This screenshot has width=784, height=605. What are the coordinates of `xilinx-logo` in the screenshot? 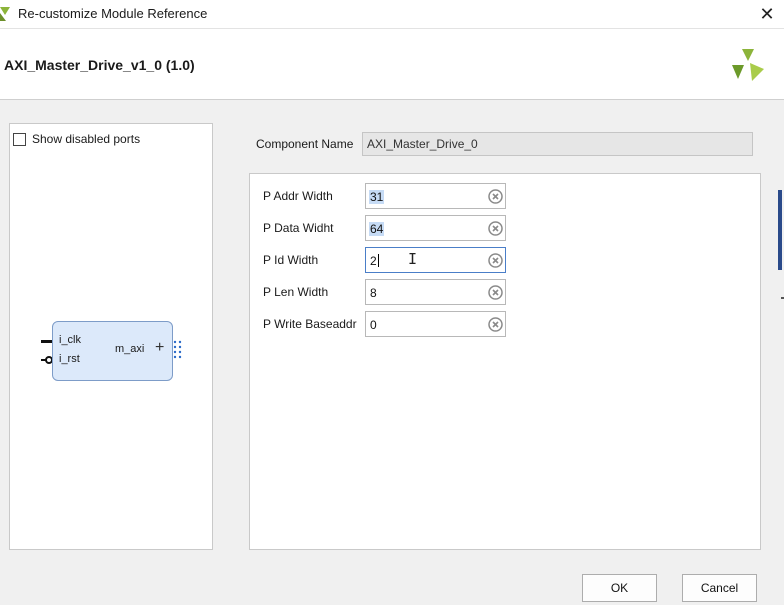 It's located at (748, 65).